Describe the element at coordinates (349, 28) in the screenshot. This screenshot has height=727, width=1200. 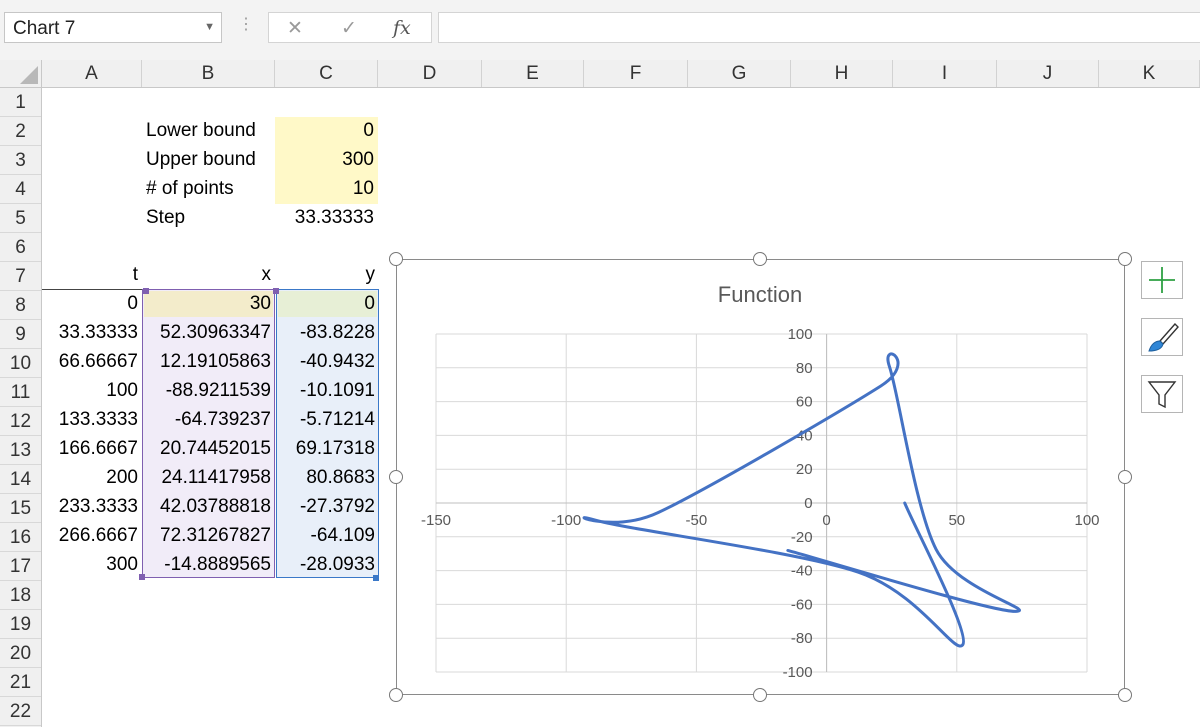
I see `checkmark-icon: ✓` at that location.